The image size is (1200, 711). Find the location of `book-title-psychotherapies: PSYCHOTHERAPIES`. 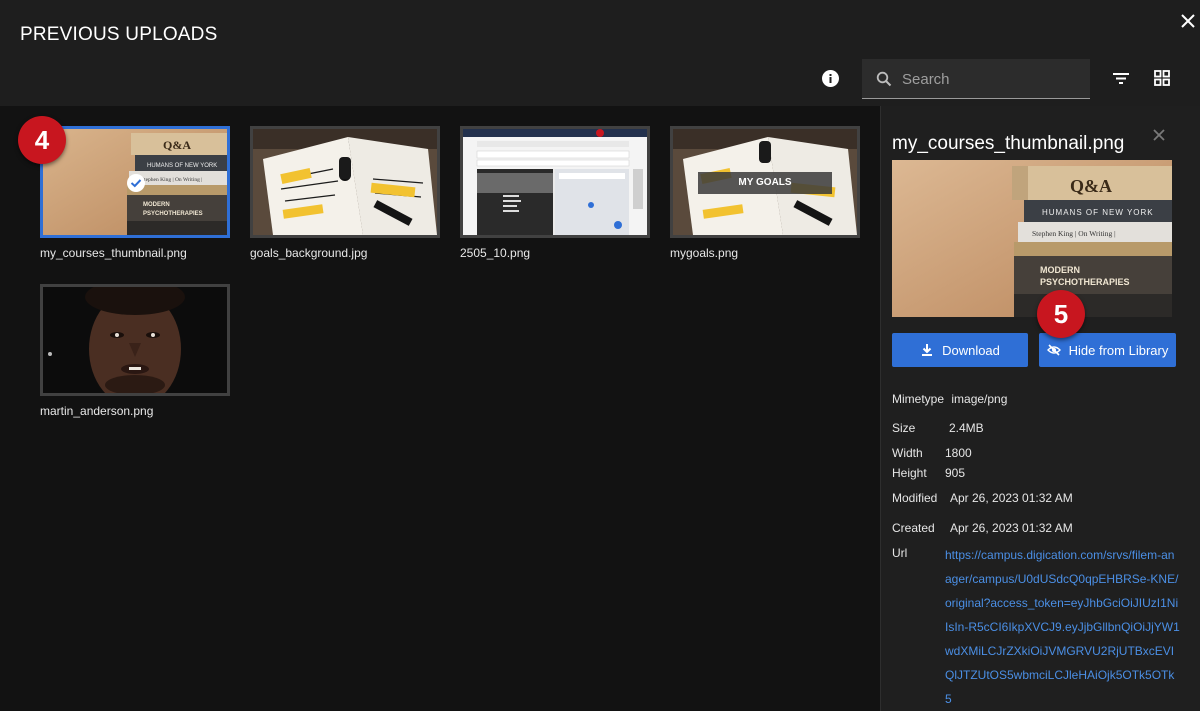

book-title-psychotherapies: PSYCHOTHERAPIES is located at coordinates (1085, 282).